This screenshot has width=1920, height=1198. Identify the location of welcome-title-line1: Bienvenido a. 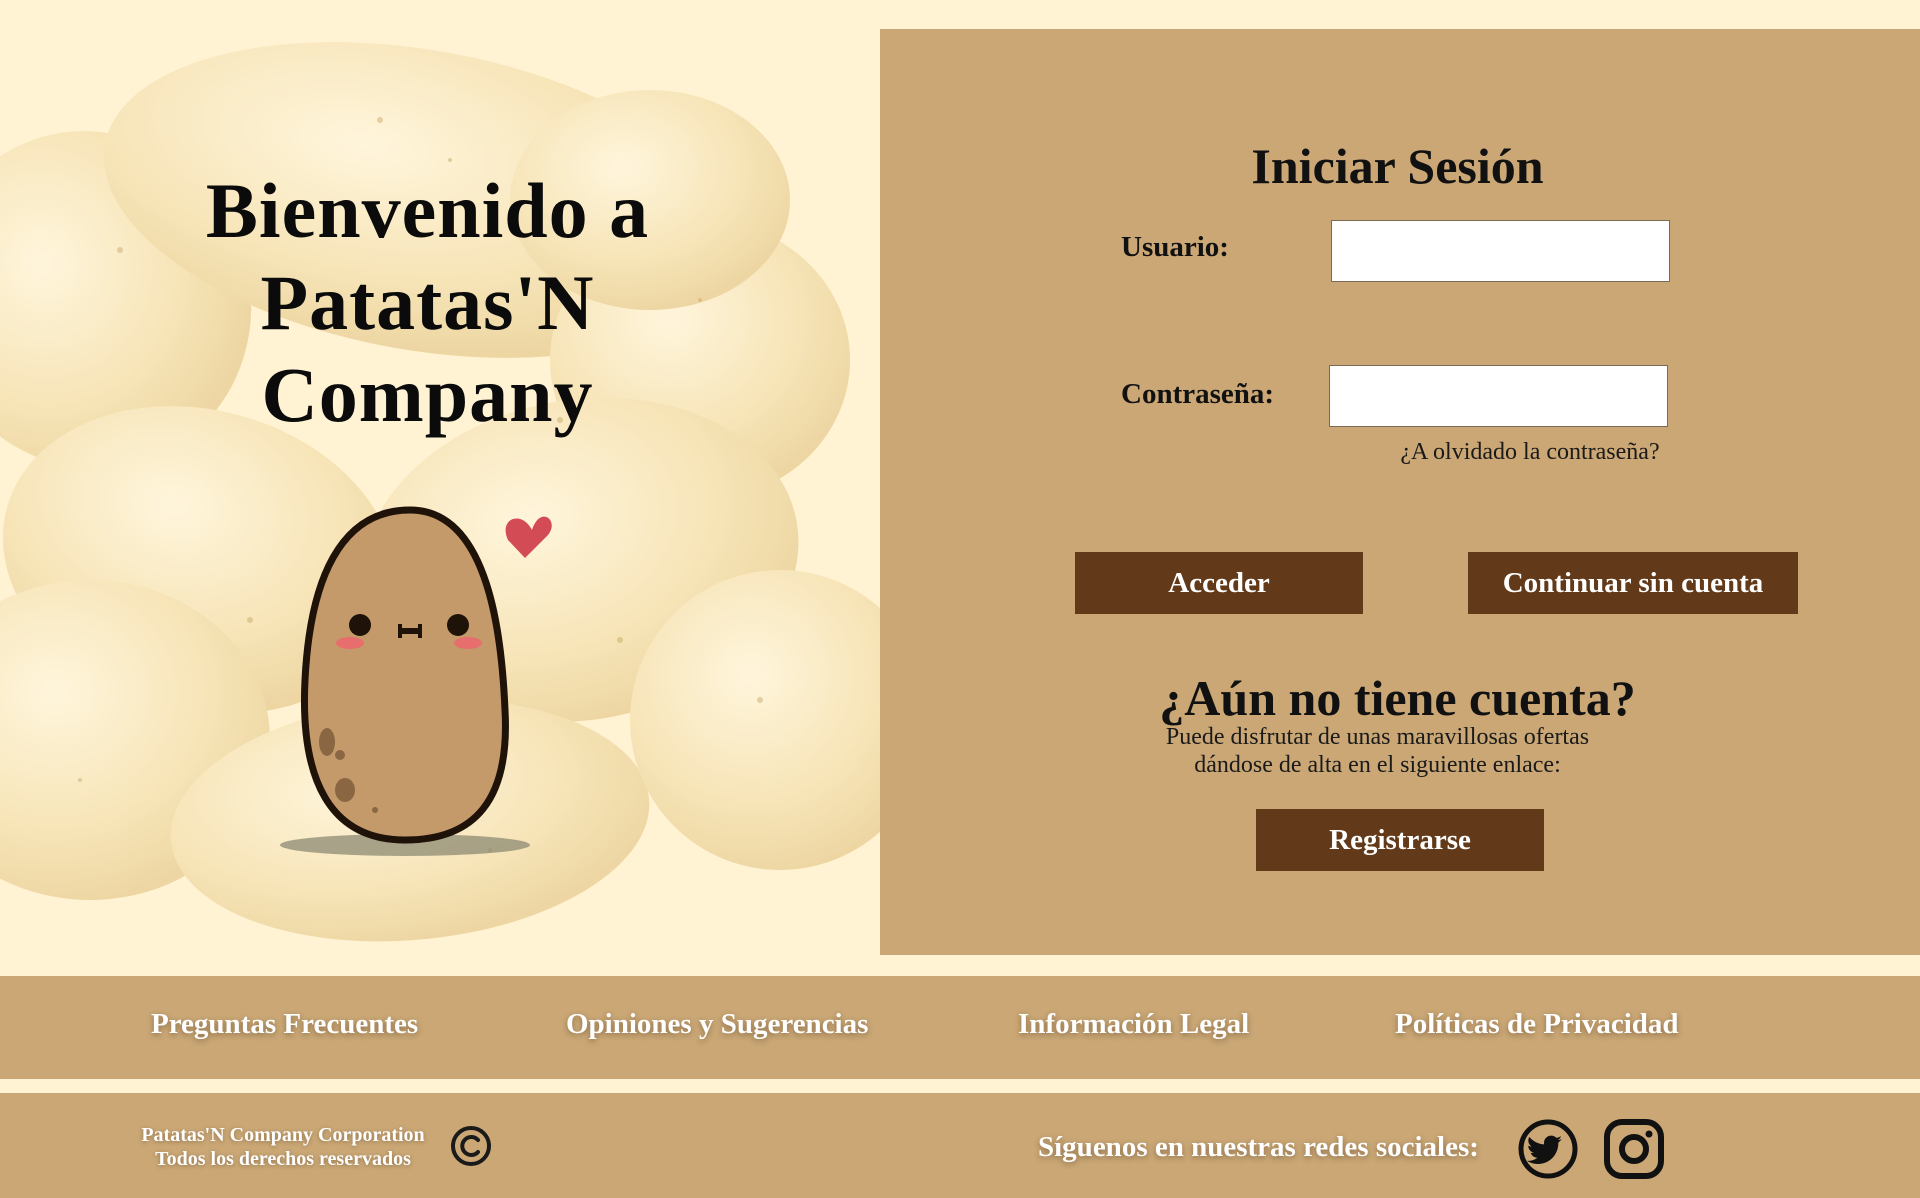
(427, 210).